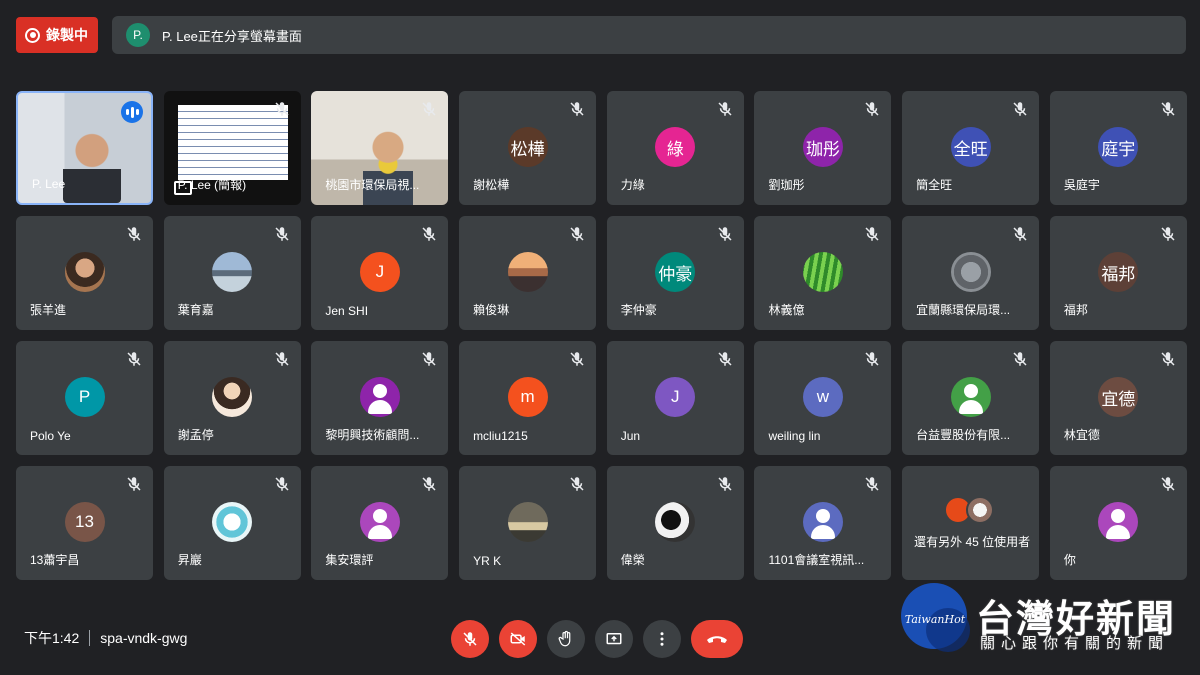 This screenshot has width=1200, height=675. I want to click on more-options-button, so click(662, 639).